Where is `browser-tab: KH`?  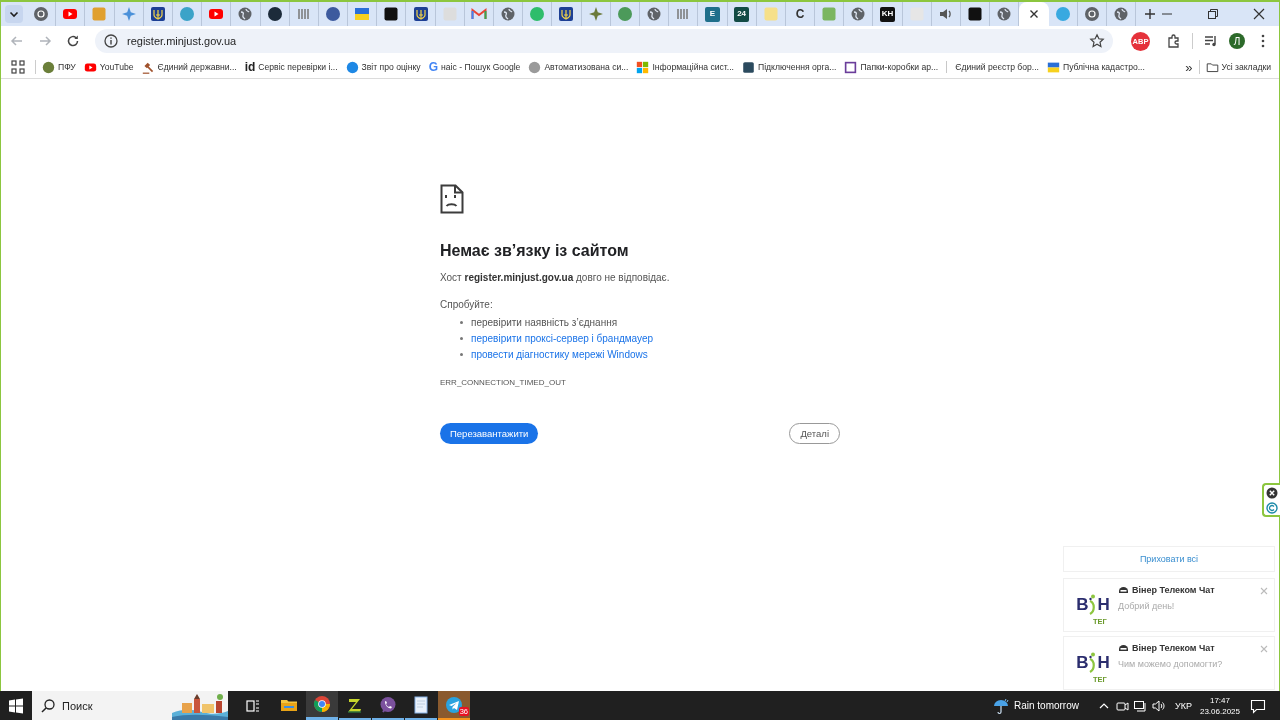 browser-tab: KH is located at coordinates (888, 14).